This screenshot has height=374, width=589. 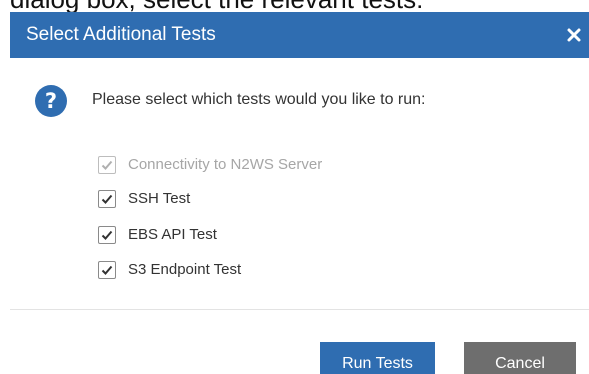 What do you see at coordinates (172, 234) in the screenshot?
I see `test-label-ebs-api: EBS API Test` at bounding box center [172, 234].